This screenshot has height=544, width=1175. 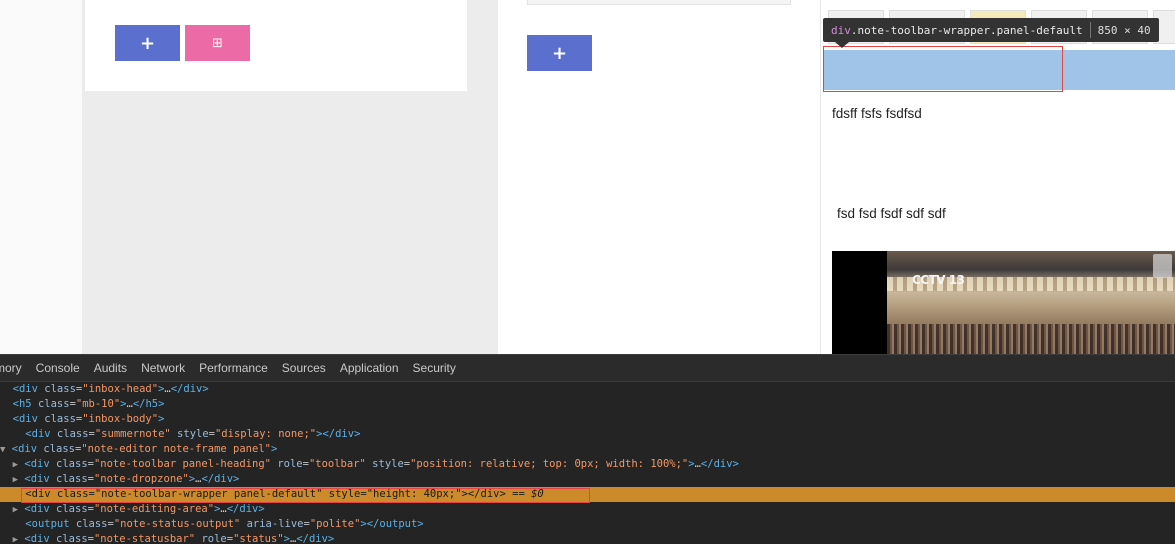 What do you see at coordinates (414, 494) in the screenshot?
I see `attr-value: "height: 40px;"` at bounding box center [414, 494].